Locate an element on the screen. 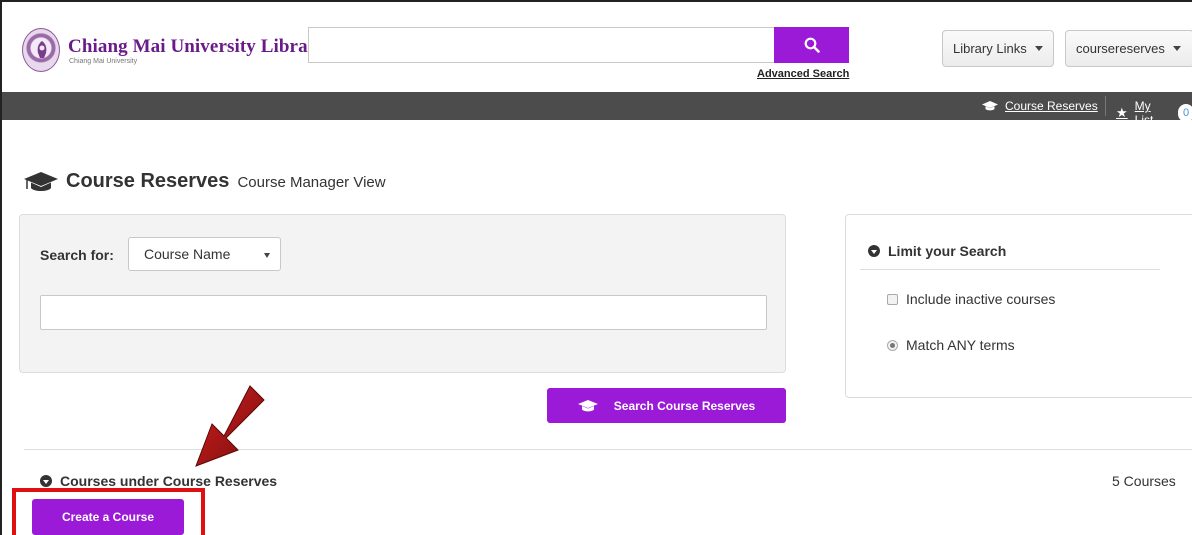  match-any-label: Match ANY terms is located at coordinates (960, 345).